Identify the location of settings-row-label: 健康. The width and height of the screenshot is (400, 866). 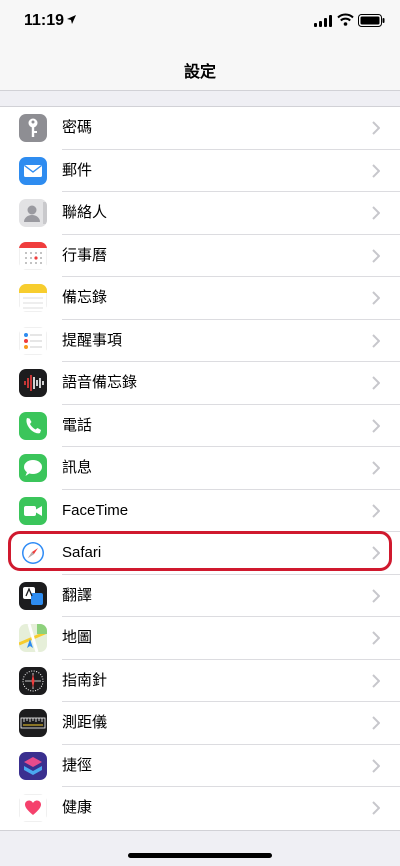
(77, 807).